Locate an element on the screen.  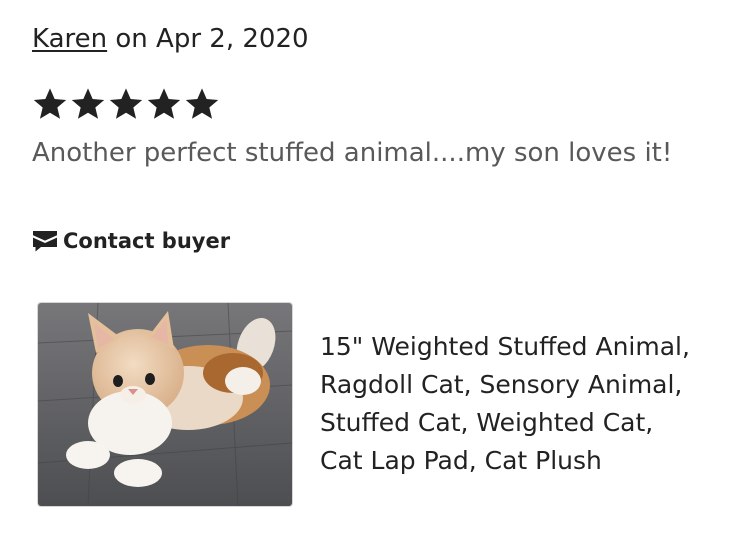
reviewer-name-link: Karen is located at coordinates (69, 39).